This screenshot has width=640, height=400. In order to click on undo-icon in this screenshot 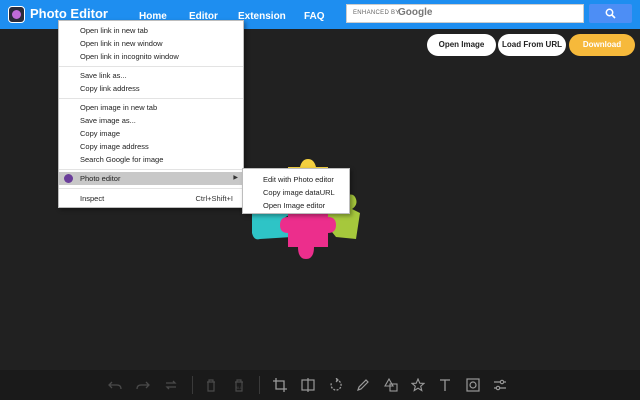, I will do `click(115, 385)`.